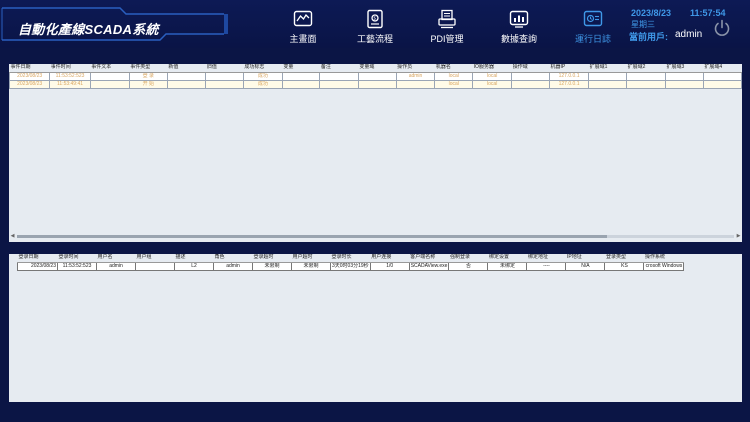  I want to click on table-cell: 2023/08/23, so click(37, 266).